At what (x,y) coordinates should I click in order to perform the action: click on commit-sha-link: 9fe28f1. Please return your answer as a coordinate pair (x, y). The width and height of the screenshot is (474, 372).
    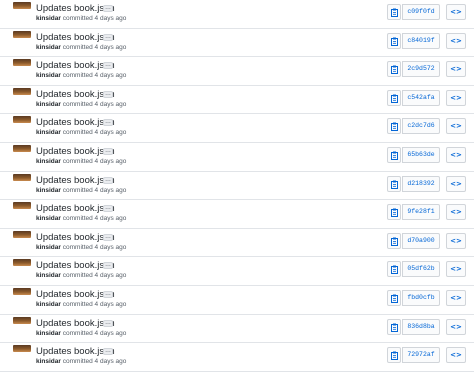
    Looking at the image, I should click on (421, 212).